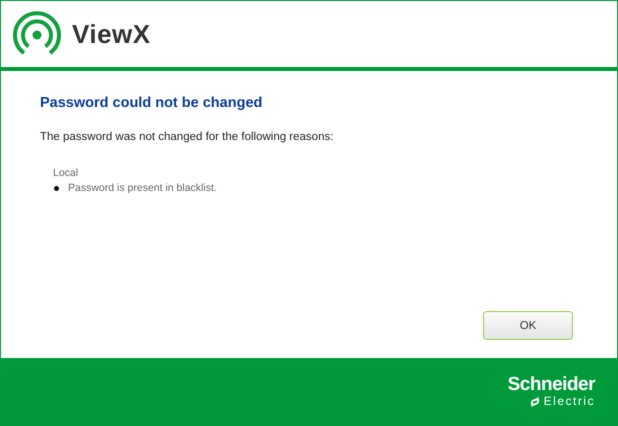 This screenshot has height=426, width=618. Describe the element at coordinates (551, 385) in the screenshot. I see `brand-name: Schneider` at that location.